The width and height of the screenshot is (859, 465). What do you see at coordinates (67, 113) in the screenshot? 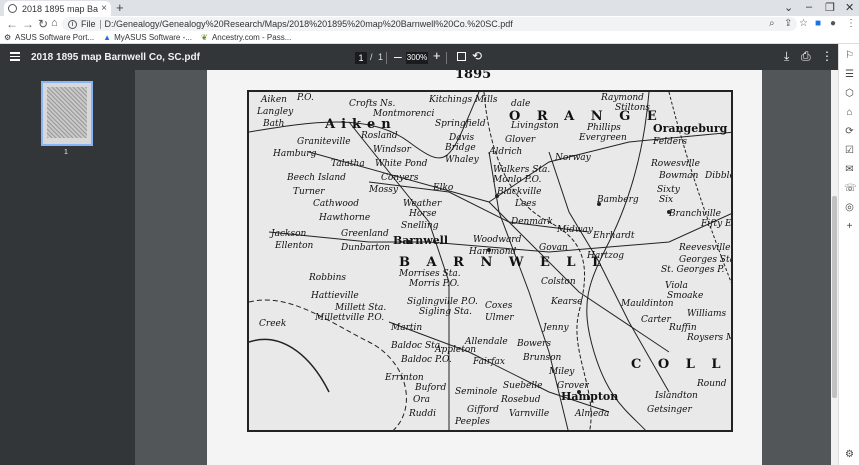
I see `page-thumbnail` at bounding box center [67, 113].